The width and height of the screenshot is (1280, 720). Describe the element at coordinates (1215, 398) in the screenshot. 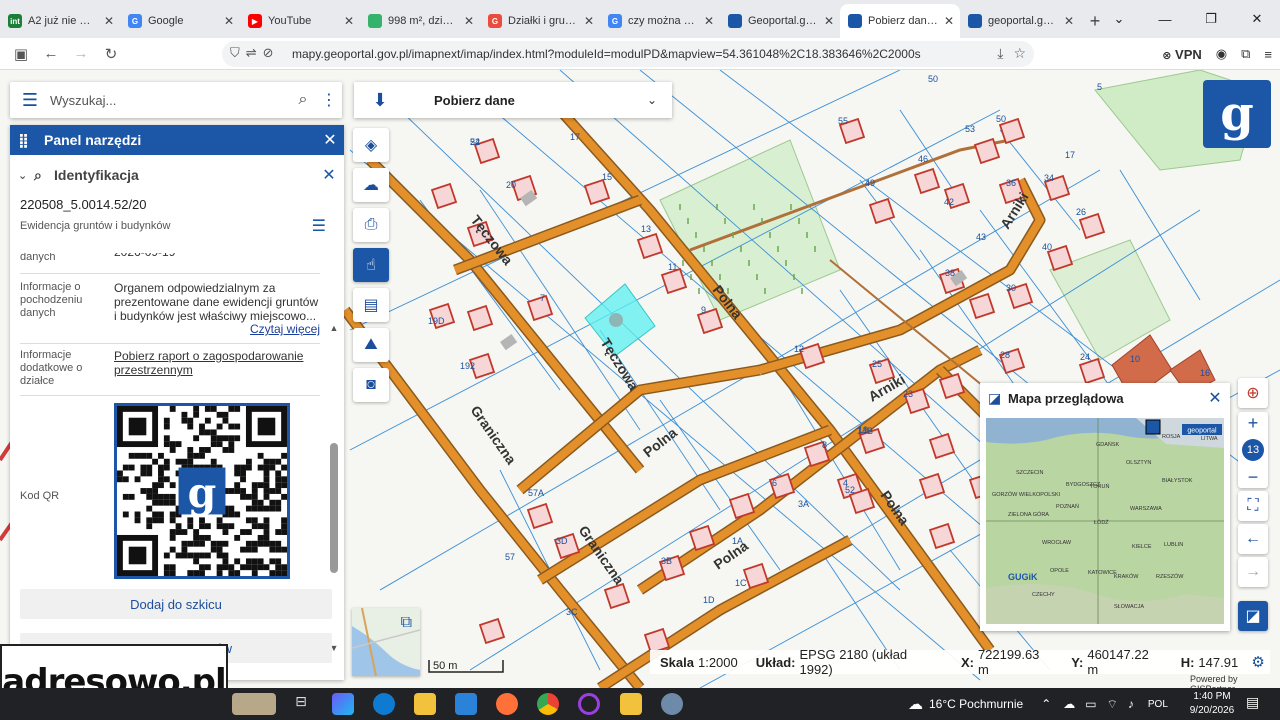

I see `close-overview-icon: ✕` at that location.